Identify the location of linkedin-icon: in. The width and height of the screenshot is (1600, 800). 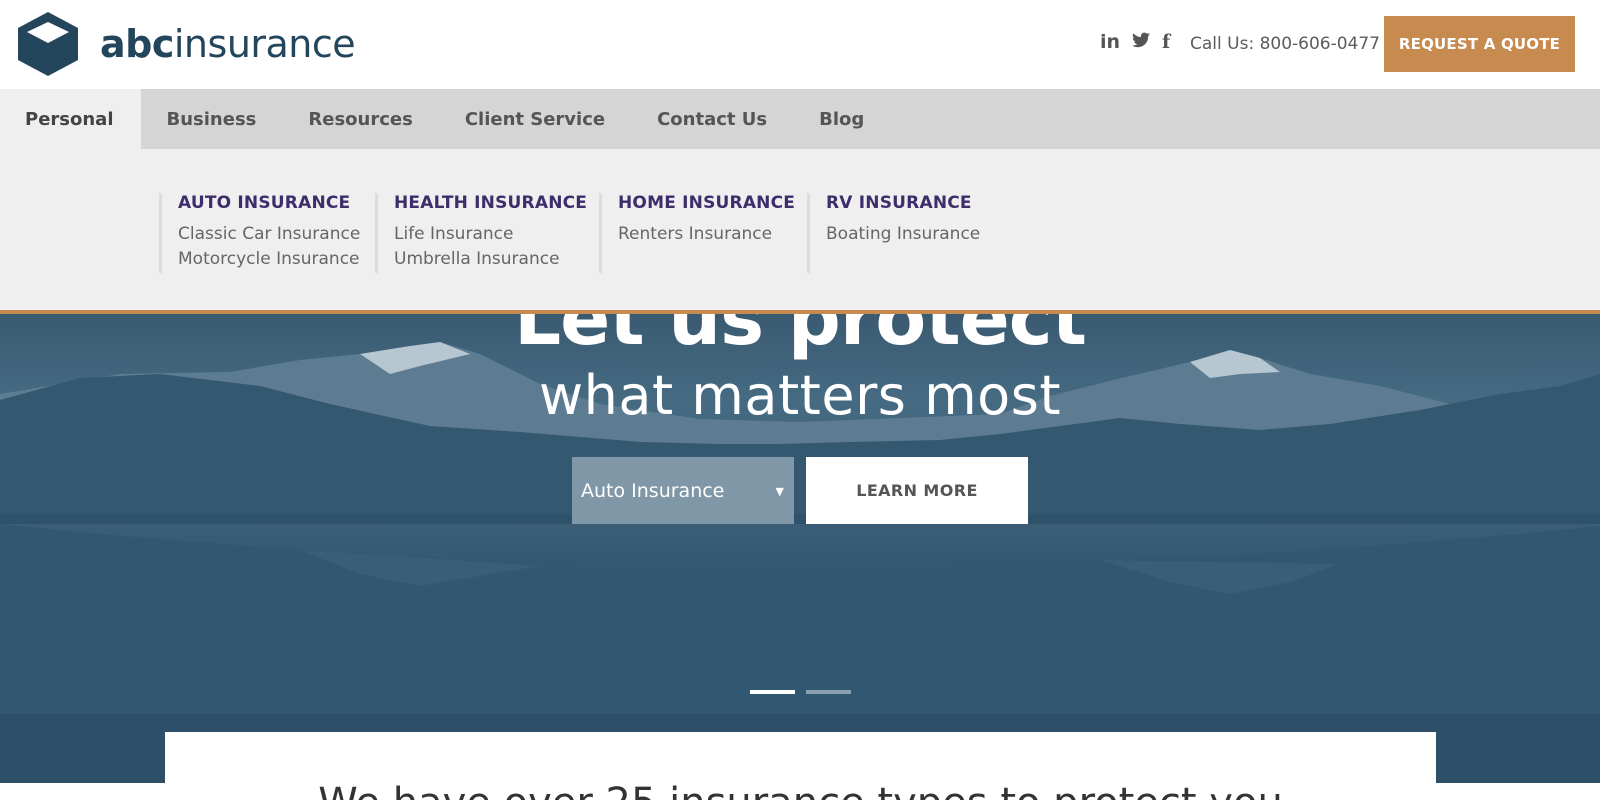
(1110, 42).